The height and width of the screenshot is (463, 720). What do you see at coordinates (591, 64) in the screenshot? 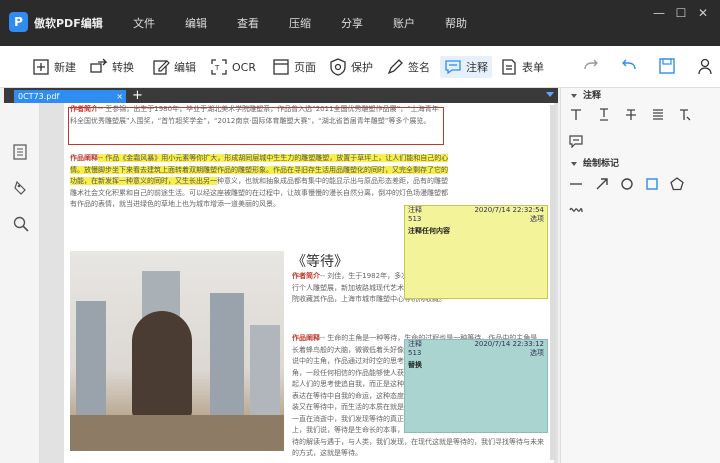
I see `redo-icon` at bounding box center [591, 64].